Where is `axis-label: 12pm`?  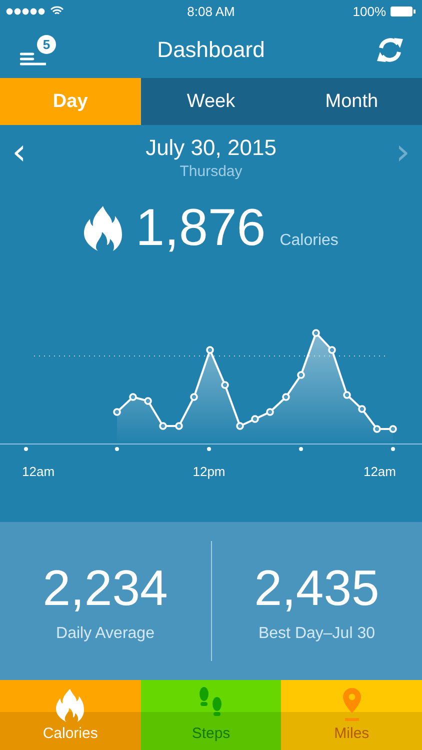
axis-label: 12pm is located at coordinates (209, 471).